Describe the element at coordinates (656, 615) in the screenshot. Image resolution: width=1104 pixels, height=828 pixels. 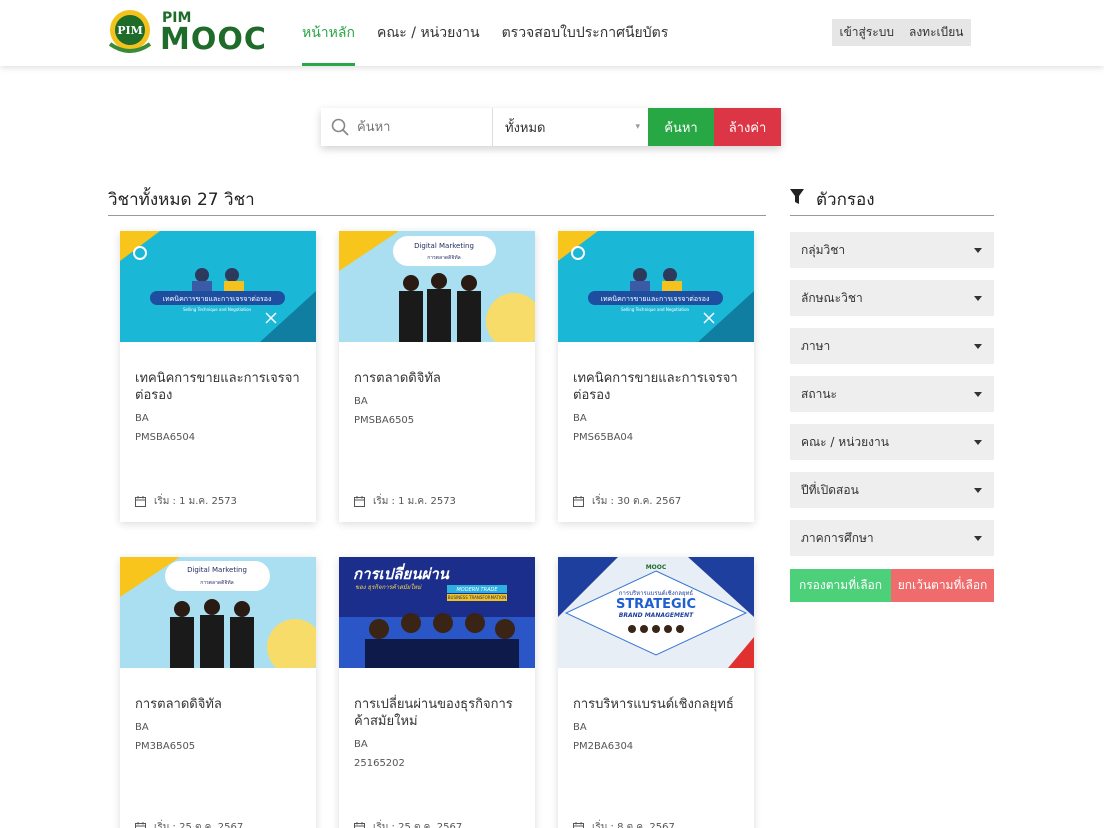
I see `banner-subtitle-text: BRAND MANAGEMENT` at that location.